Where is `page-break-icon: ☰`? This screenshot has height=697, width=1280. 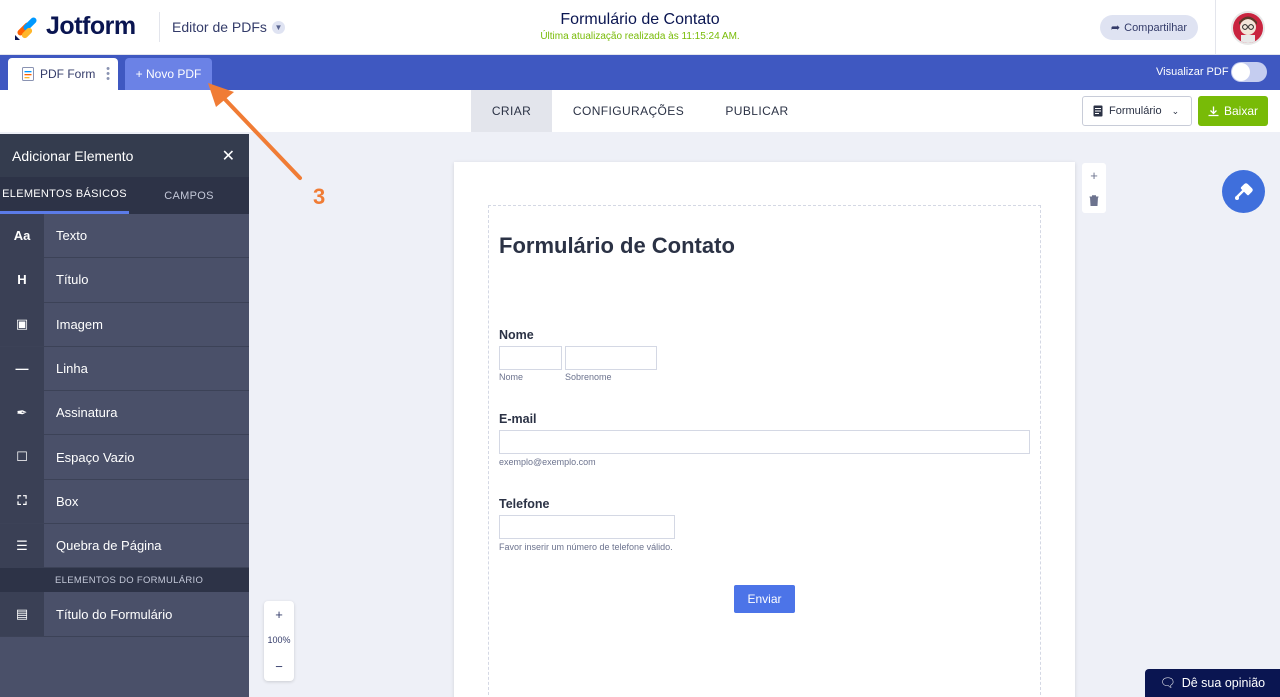
page-break-icon: ☰ is located at coordinates (22, 545).